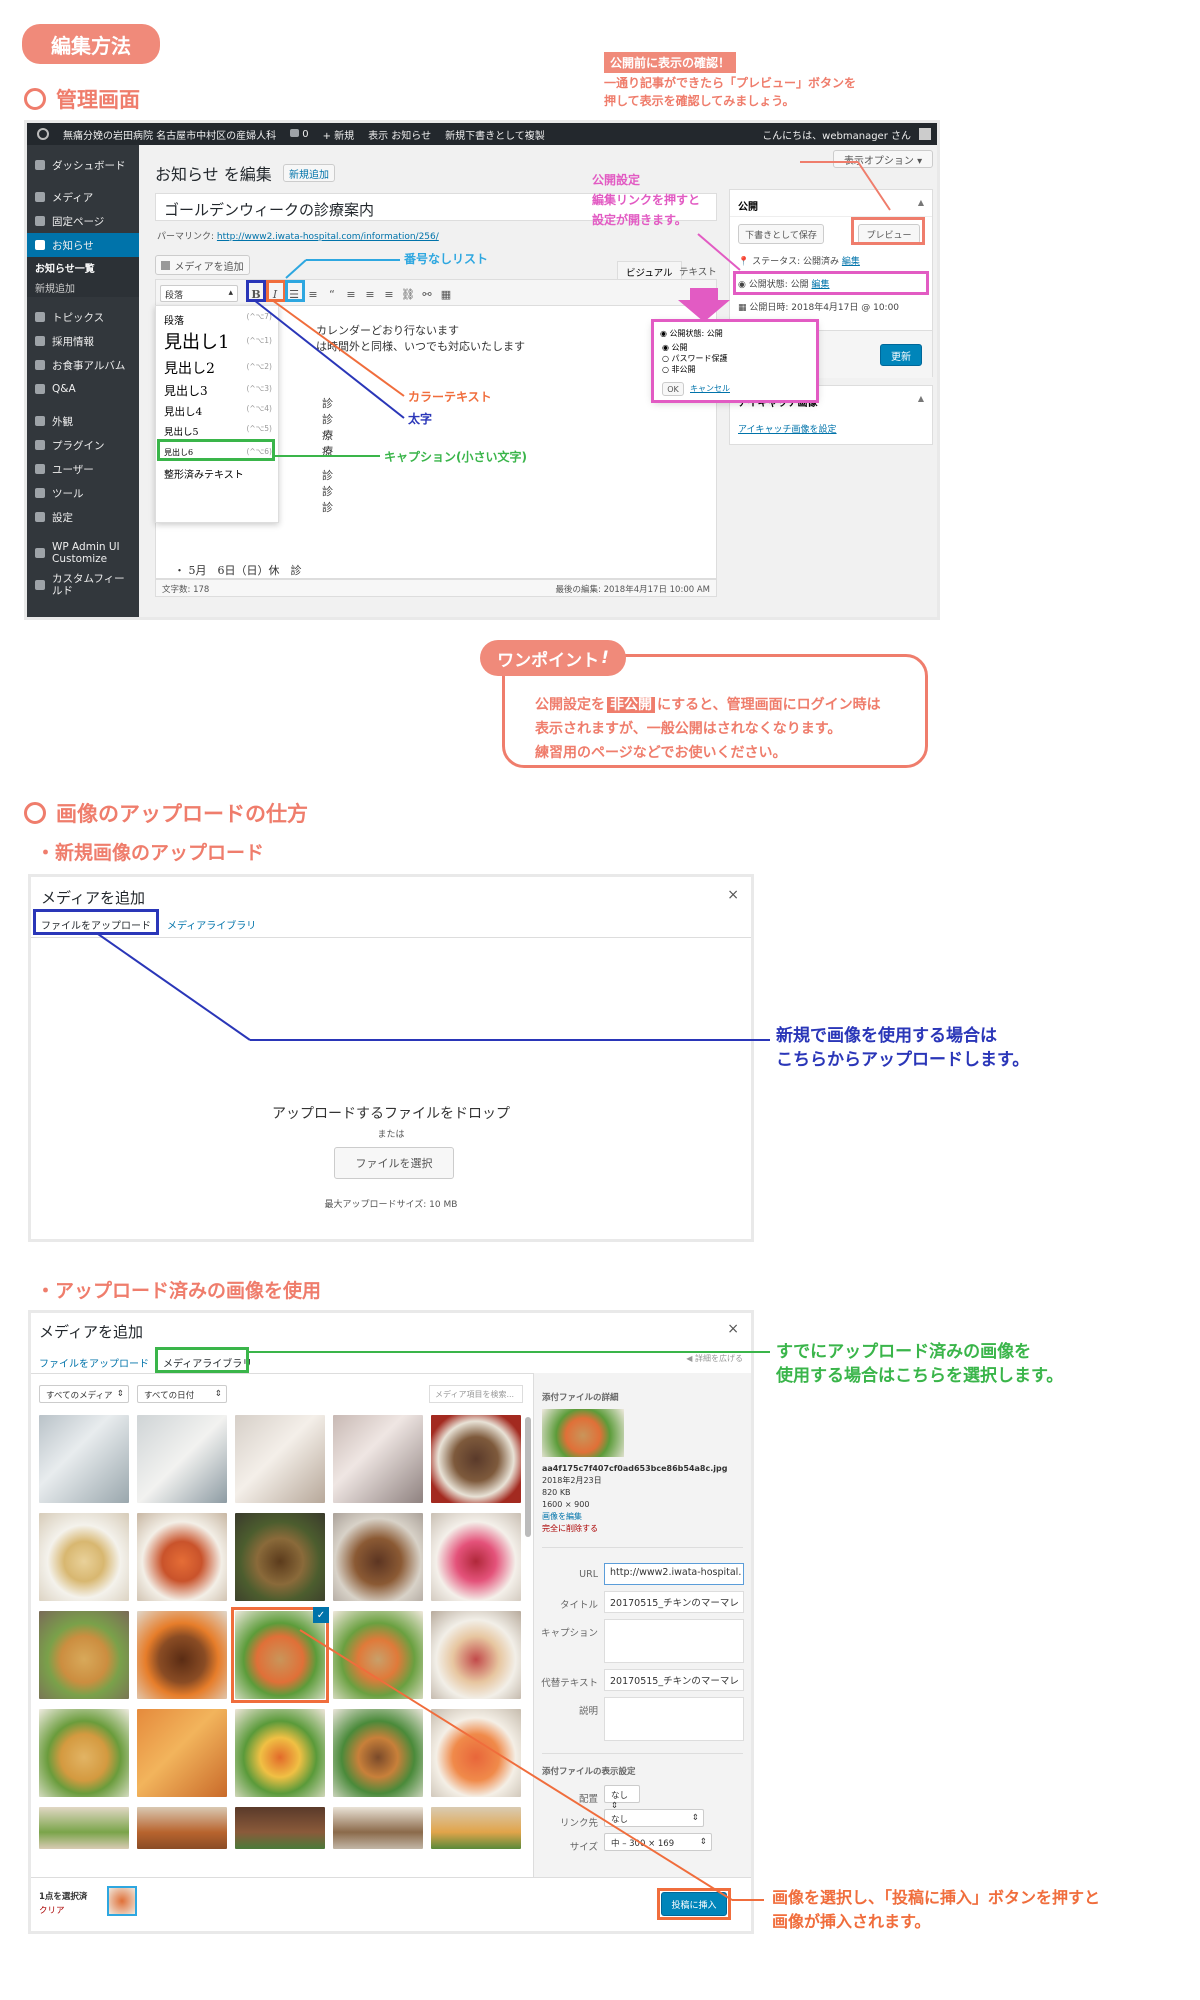  Describe the element at coordinates (639, 220) in the screenshot. I see `publish-callout-line: 設定が開きます。` at that location.